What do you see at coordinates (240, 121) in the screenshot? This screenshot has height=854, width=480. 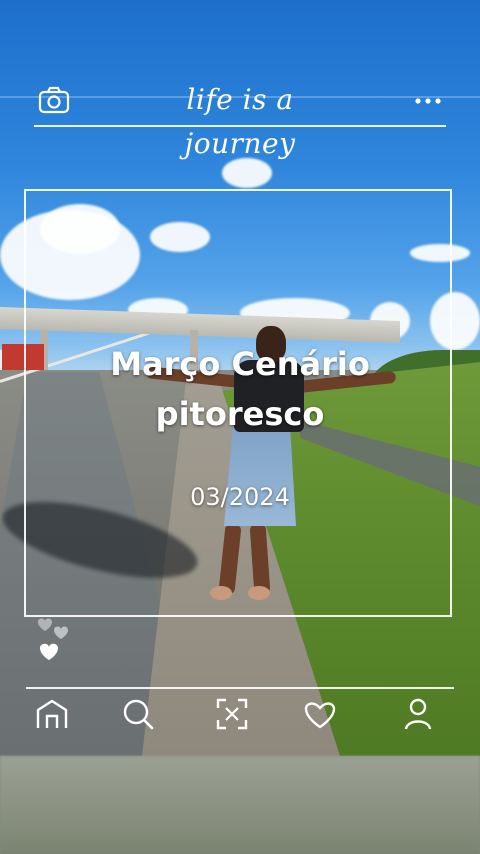 I see `app-brand-title: life is a journey` at bounding box center [240, 121].